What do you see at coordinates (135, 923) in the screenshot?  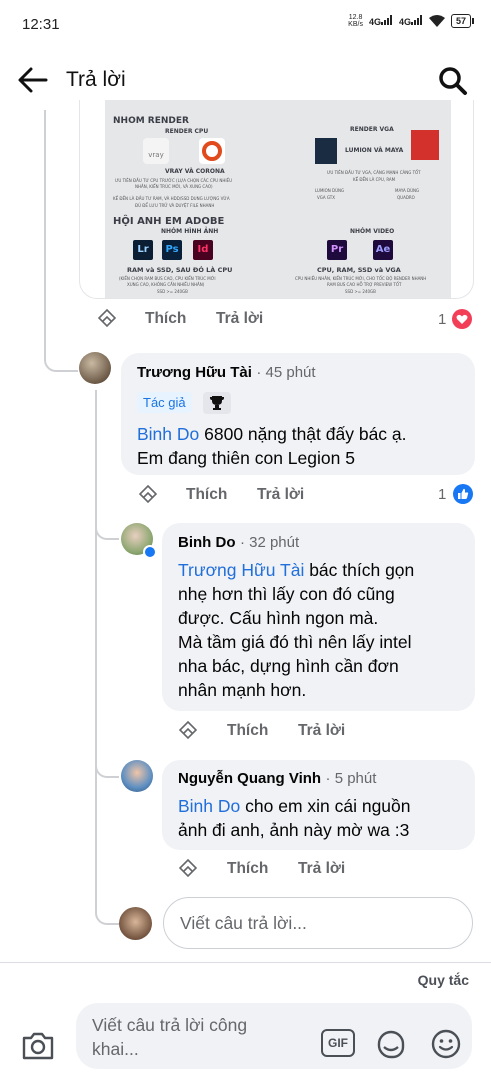 I see `my-avatar` at bounding box center [135, 923].